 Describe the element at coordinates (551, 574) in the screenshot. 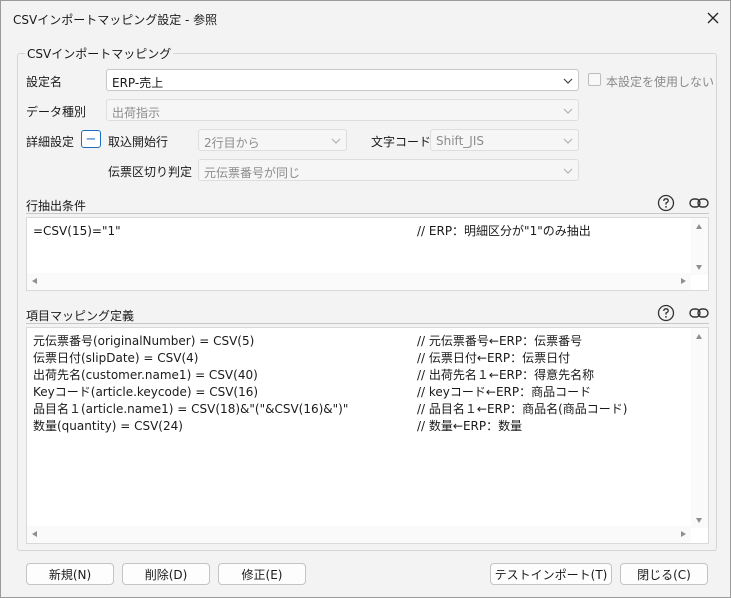

I see `test-import-button: テストインポート(T)` at that location.